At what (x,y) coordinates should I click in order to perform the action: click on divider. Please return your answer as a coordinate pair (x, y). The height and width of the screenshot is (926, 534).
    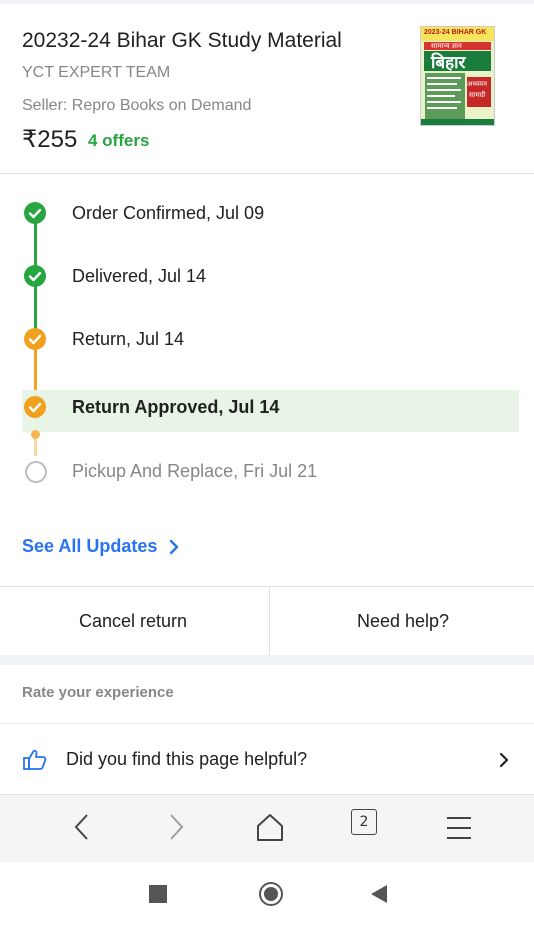
    Looking at the image, I should click on (267, 173).